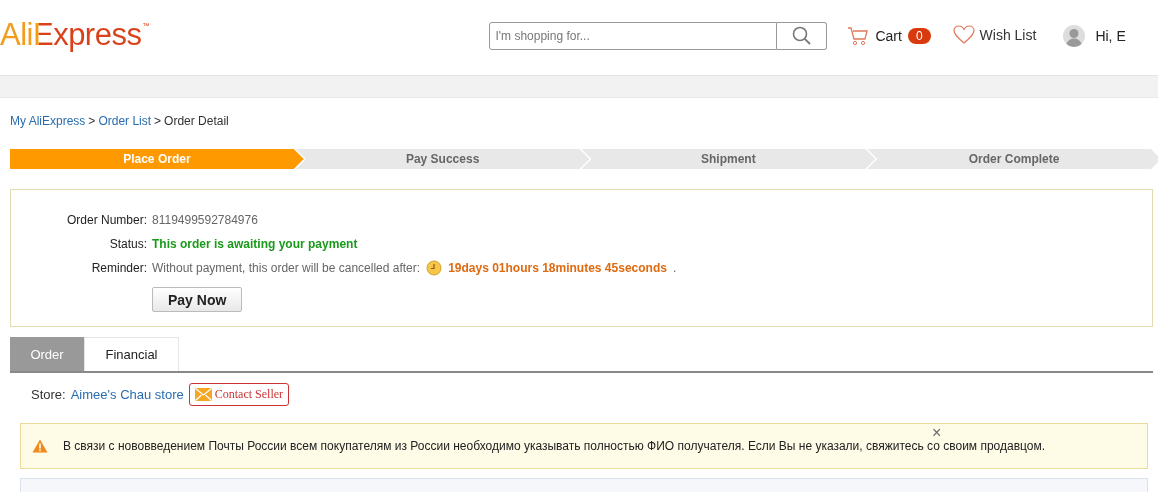  Describe the element at coordinates (286, 268) in the screenshot. I see `reminder-text: Without payment, this order will be cancelled after:` at that location.